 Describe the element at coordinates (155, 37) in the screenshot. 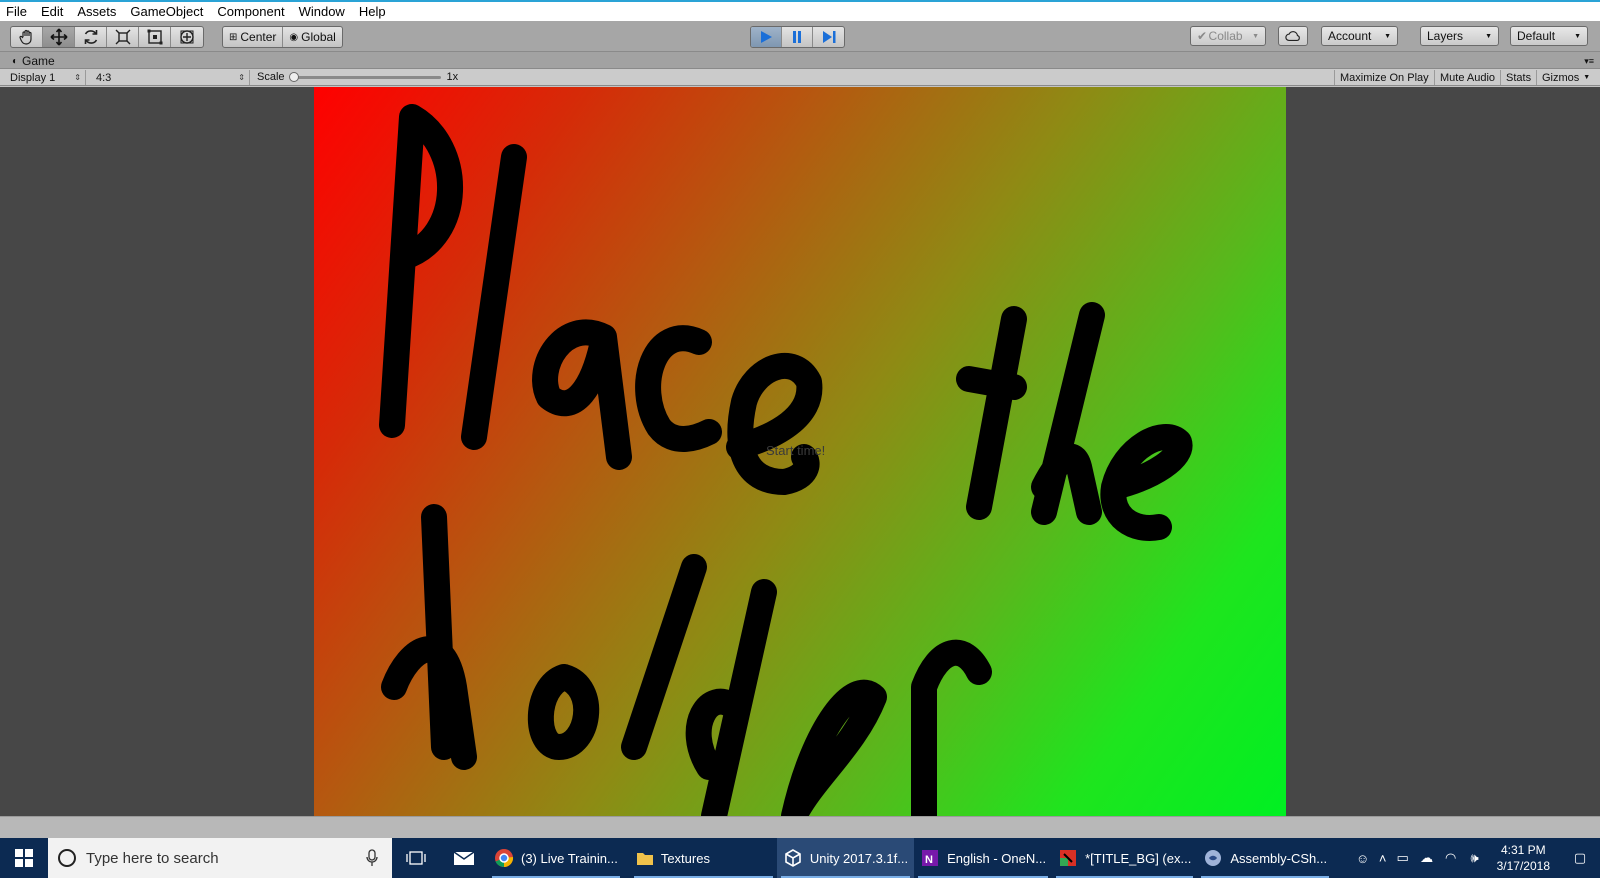

I see `rect-tool-button` at that location.